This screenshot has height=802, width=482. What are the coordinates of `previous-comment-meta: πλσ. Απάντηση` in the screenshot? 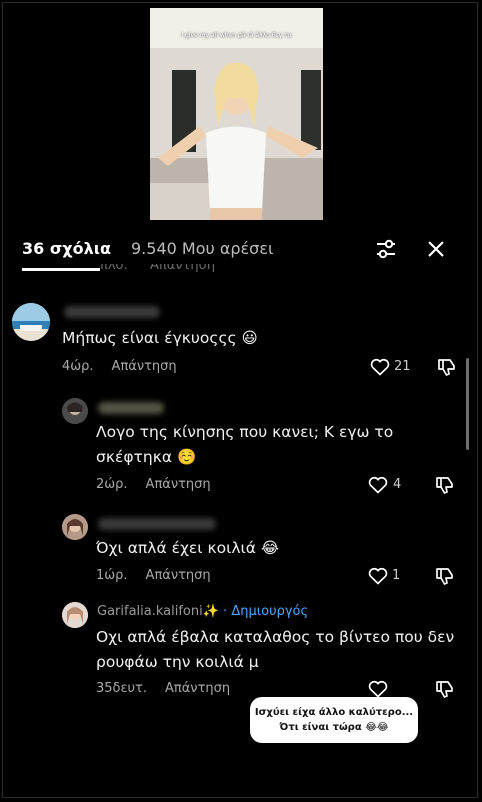 It's located at (270, 271).